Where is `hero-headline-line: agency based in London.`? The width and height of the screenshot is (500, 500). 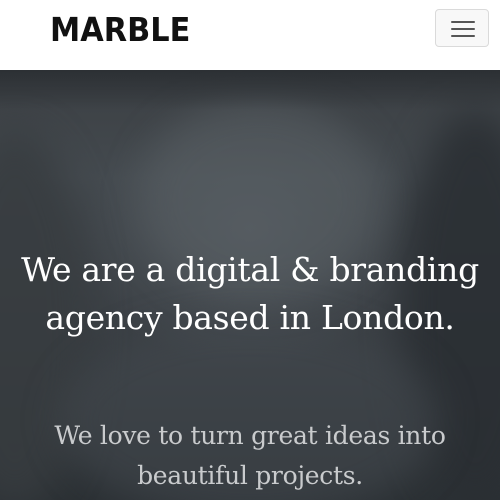
hero-headline-line: agency based in London. is located at coordinates (250, 317).